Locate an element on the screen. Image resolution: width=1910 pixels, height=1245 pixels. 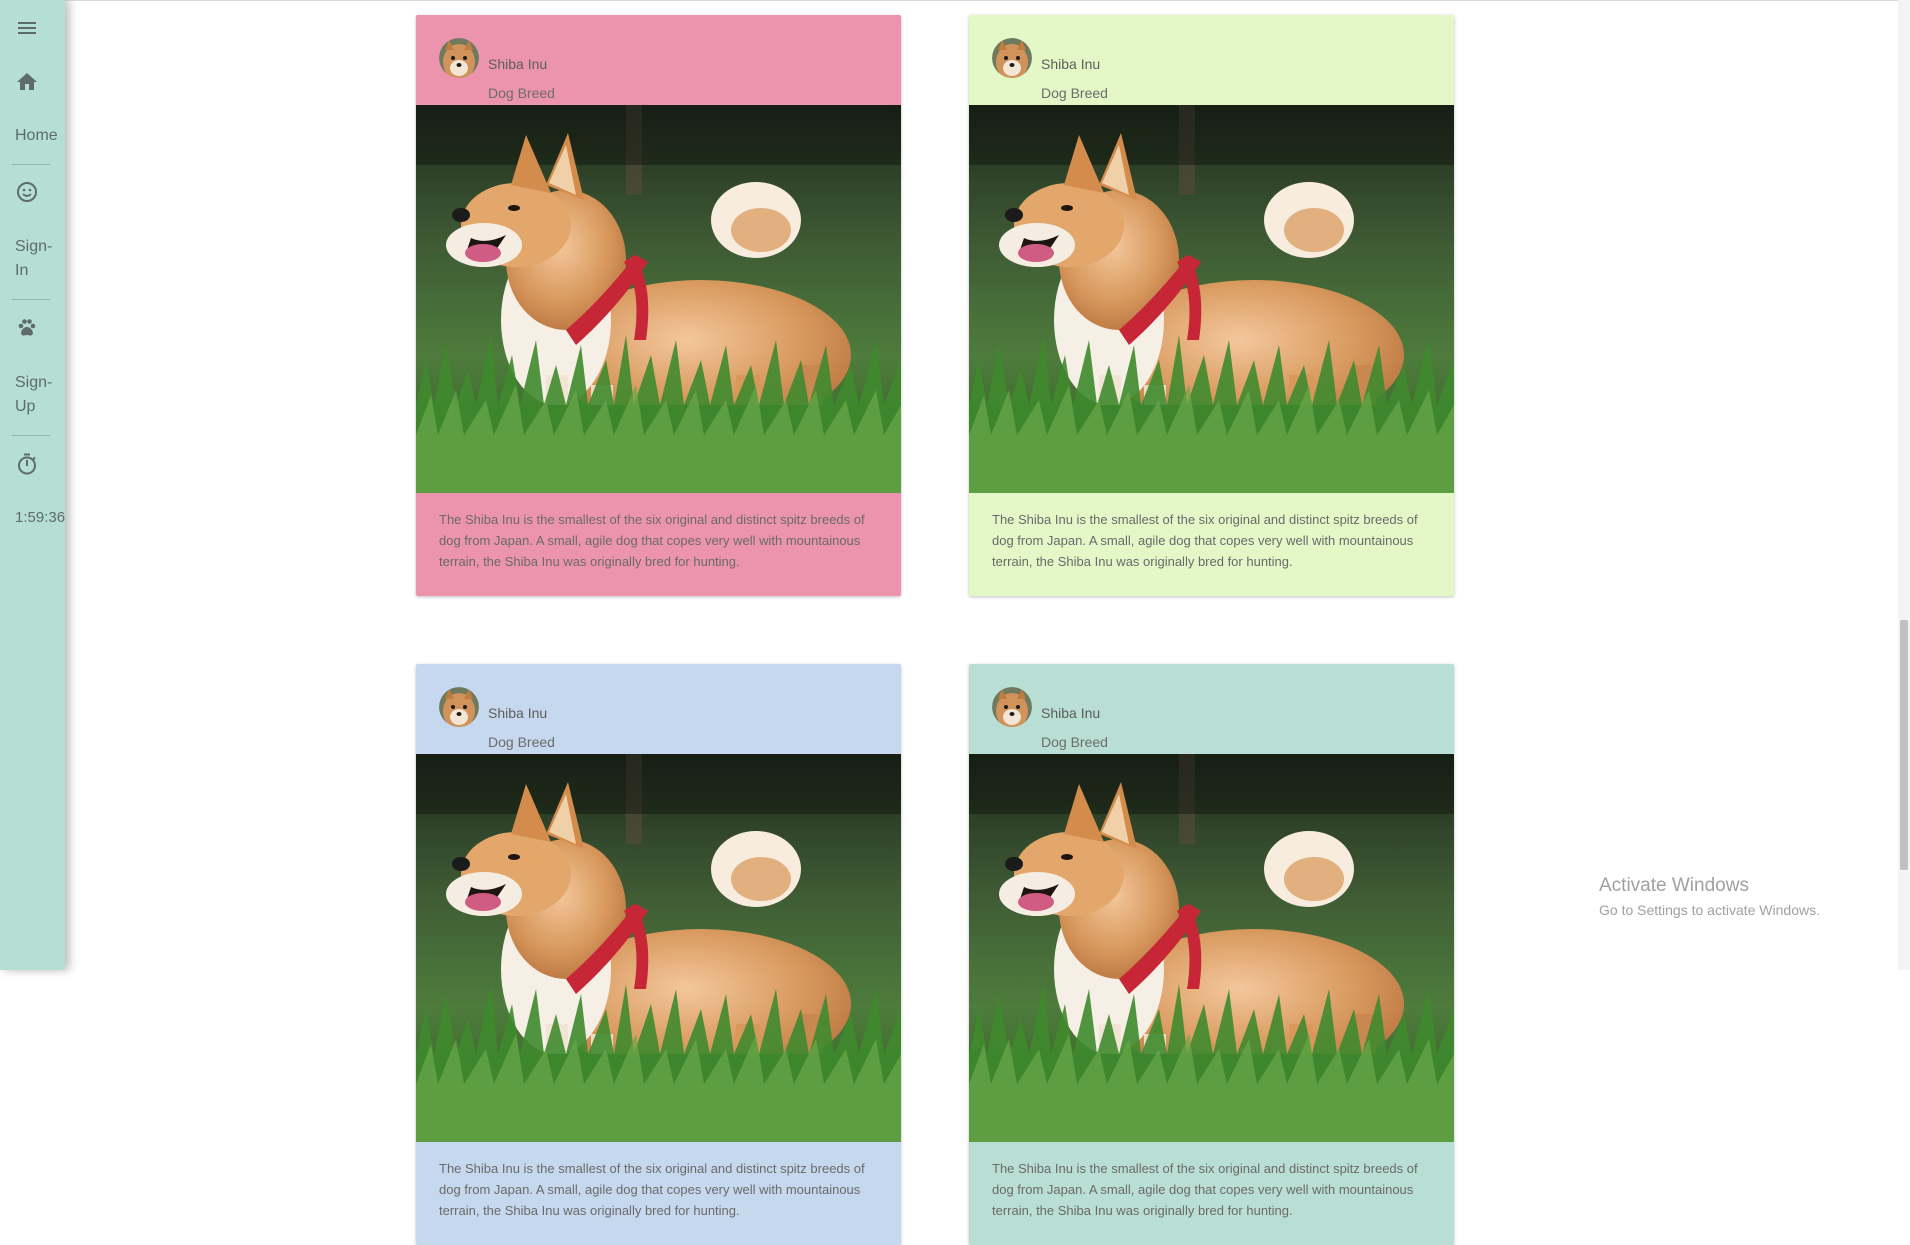
sidebar-item-timer: 1:59:36 is located at coordinates (32, 492).